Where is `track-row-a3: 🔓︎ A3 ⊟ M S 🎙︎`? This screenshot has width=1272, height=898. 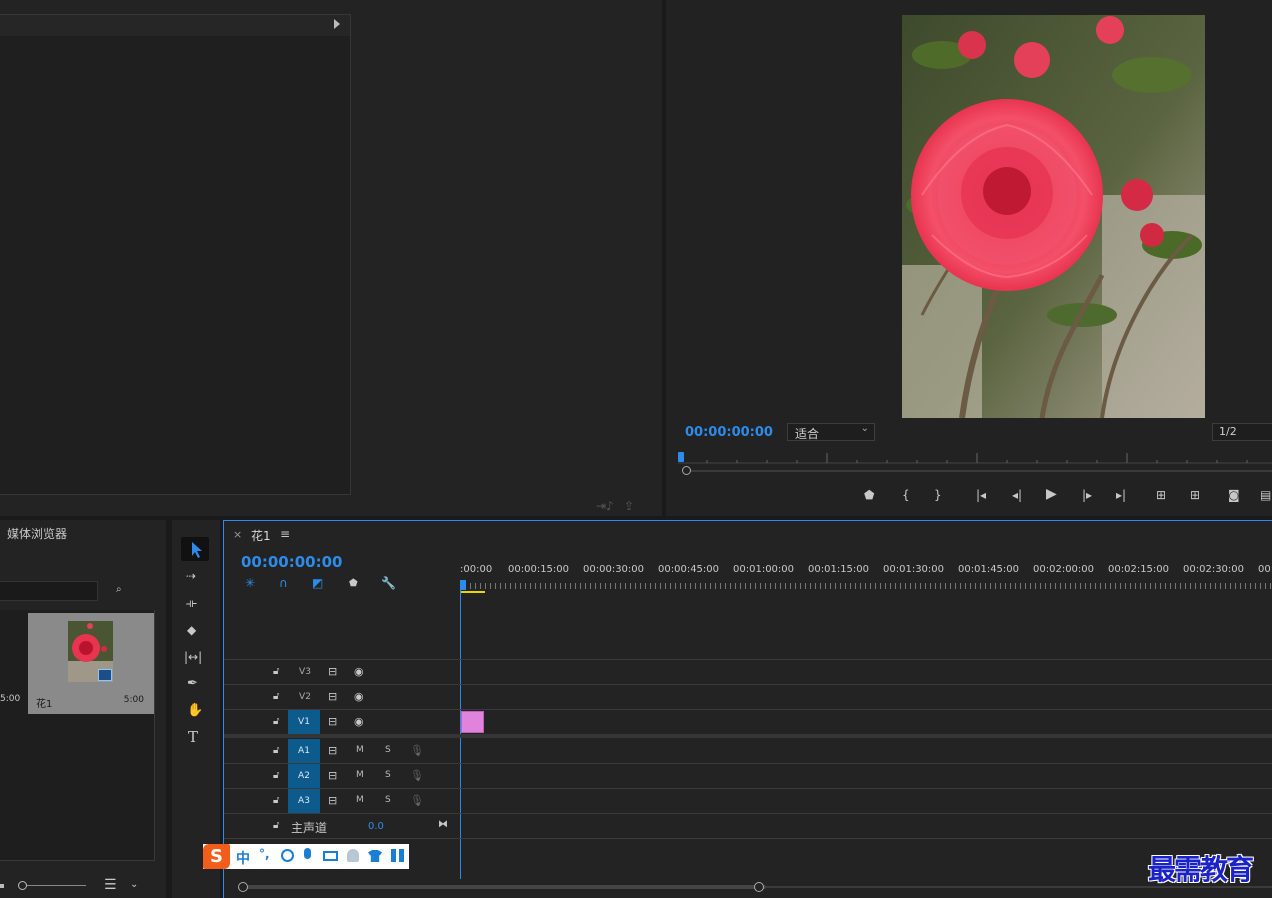 track-row-a3: 🔓︎ A3 ⊟ M S 🎙︎ is located at coordinates (342, 801).